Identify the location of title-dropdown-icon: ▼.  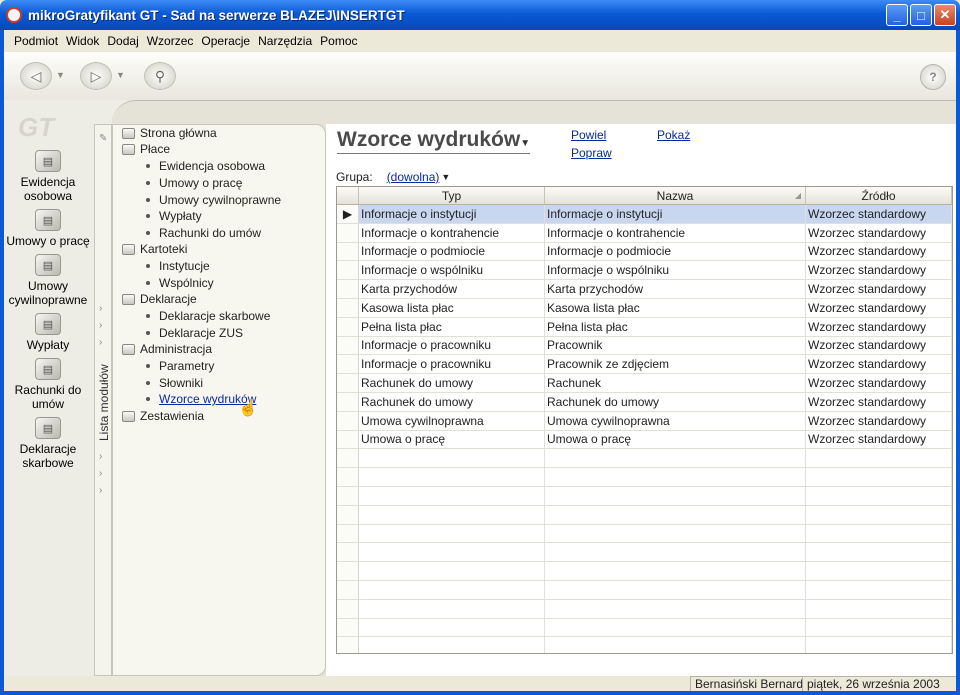
(525, 143).